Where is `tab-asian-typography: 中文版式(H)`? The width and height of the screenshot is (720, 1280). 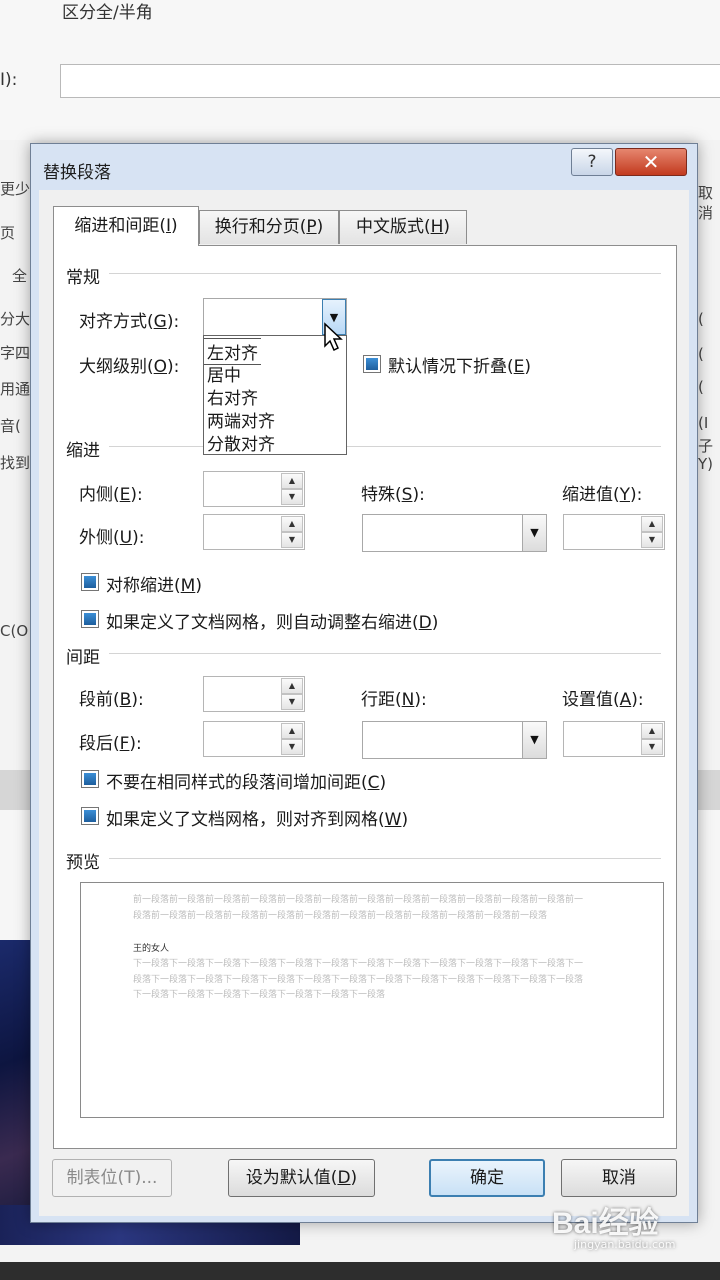 tab-asian-typography: 中文版式(H) is located at coordinates (403, 227).